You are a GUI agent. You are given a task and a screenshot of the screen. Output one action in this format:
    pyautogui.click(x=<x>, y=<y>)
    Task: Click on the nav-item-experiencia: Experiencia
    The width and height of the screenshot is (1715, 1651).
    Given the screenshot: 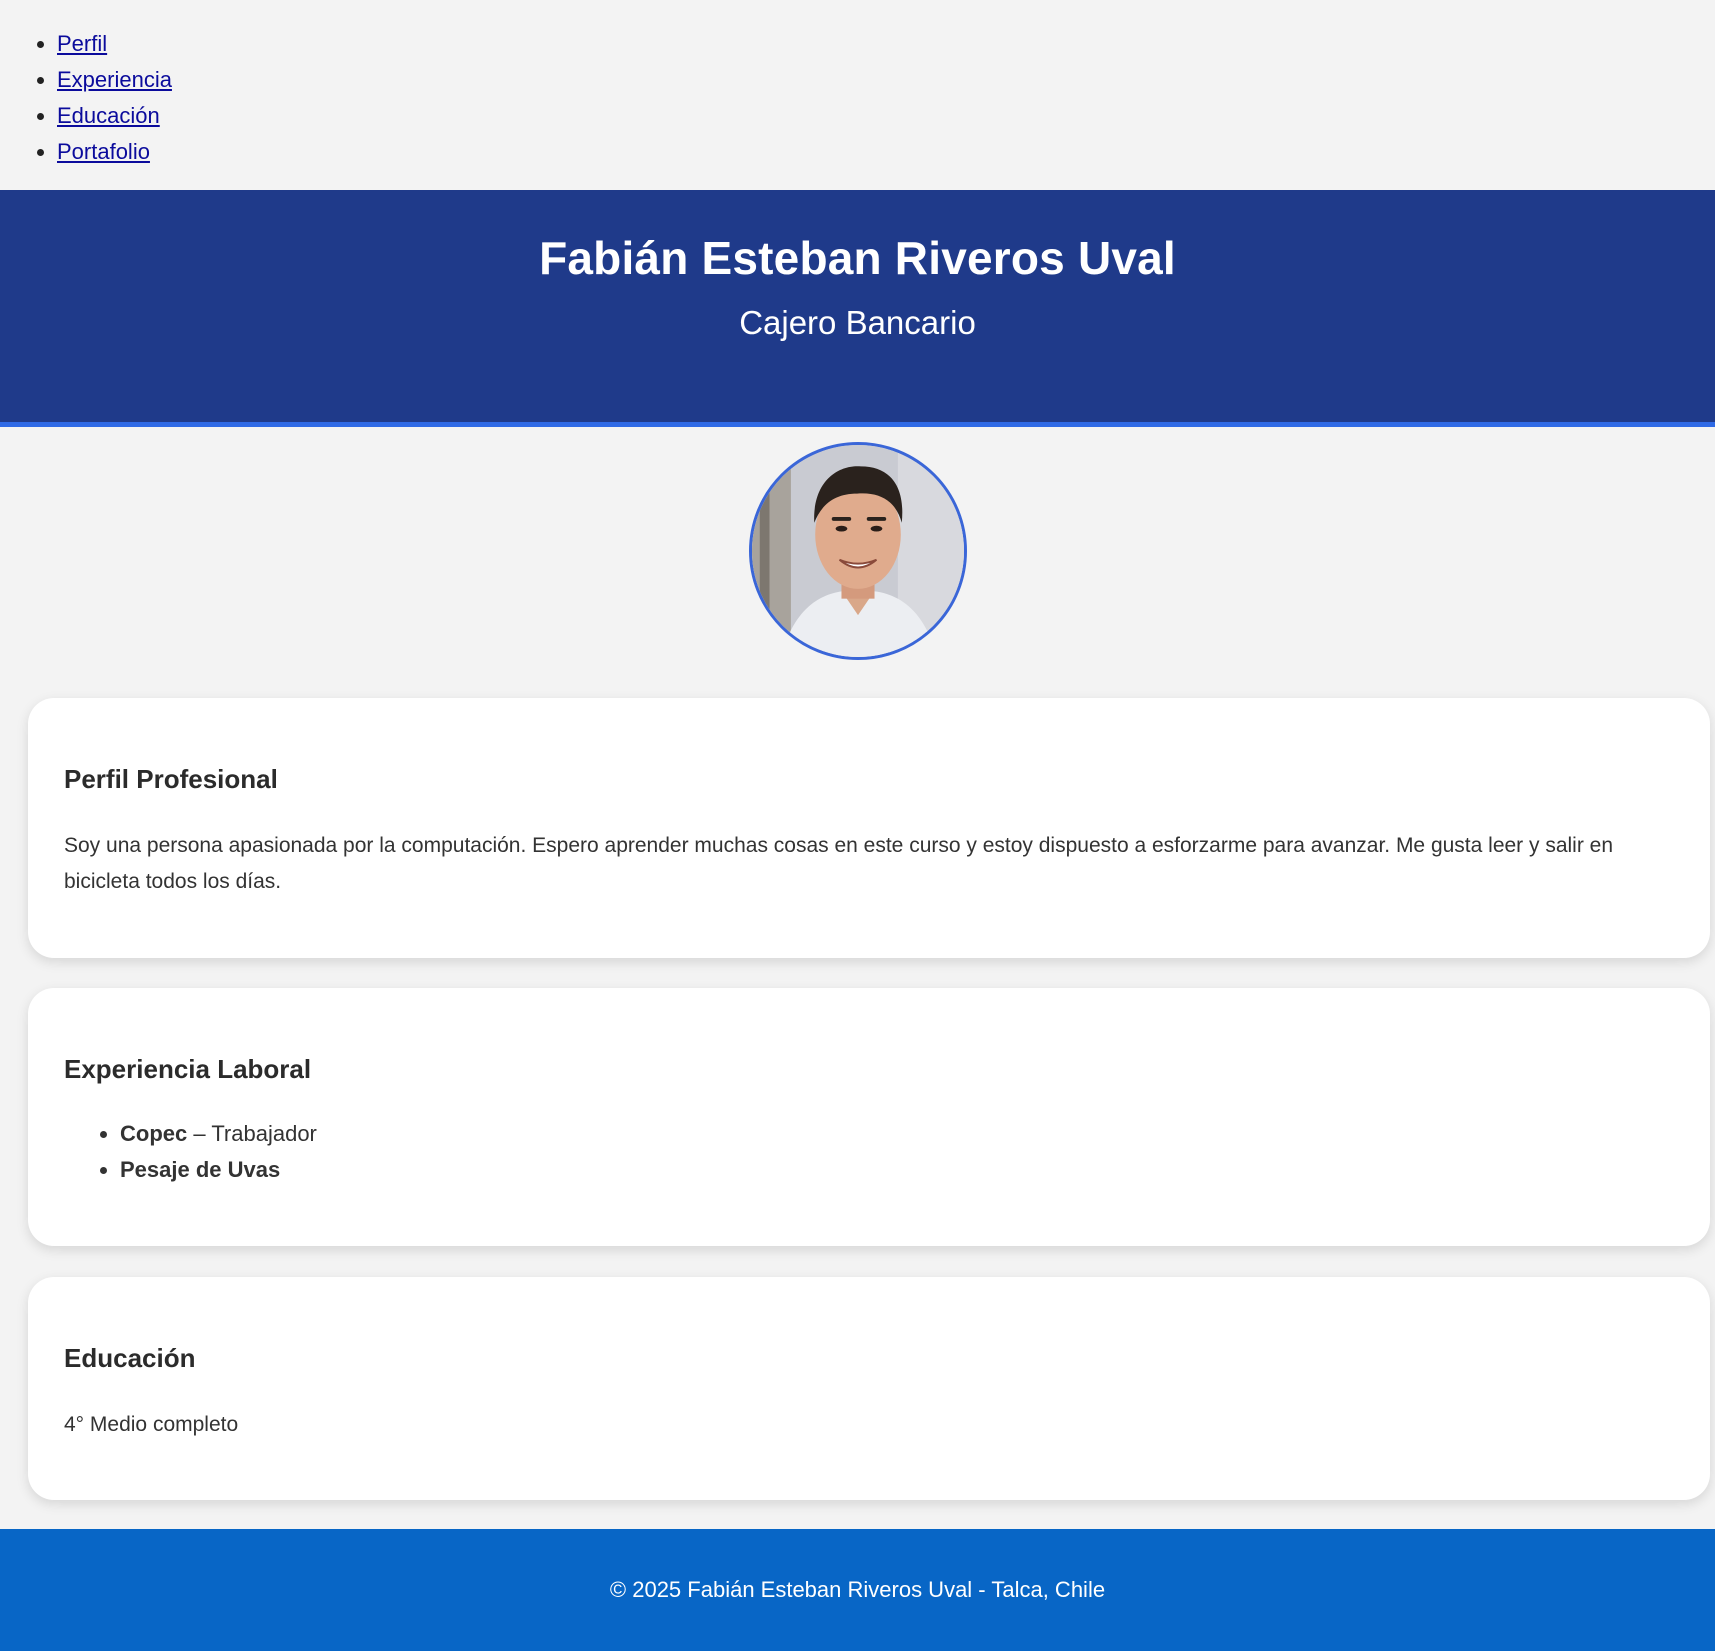 What is the action you would take?
    pyautogui.click(x=886, y=80)
    